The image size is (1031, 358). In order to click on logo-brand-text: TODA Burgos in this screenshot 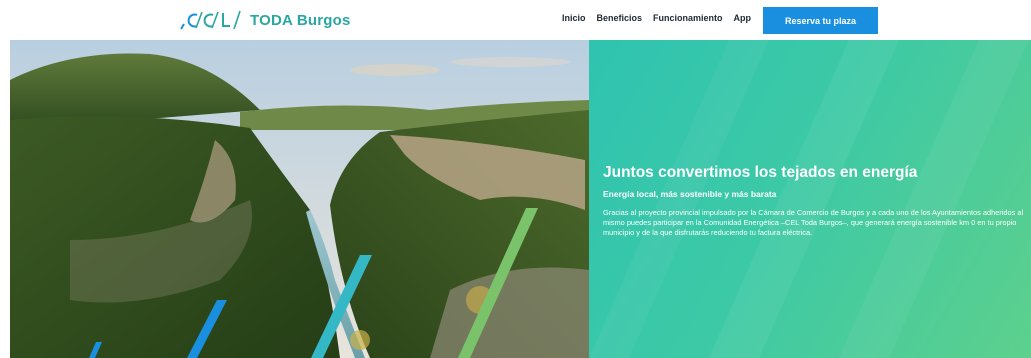, I will do `click(300, 20)`.